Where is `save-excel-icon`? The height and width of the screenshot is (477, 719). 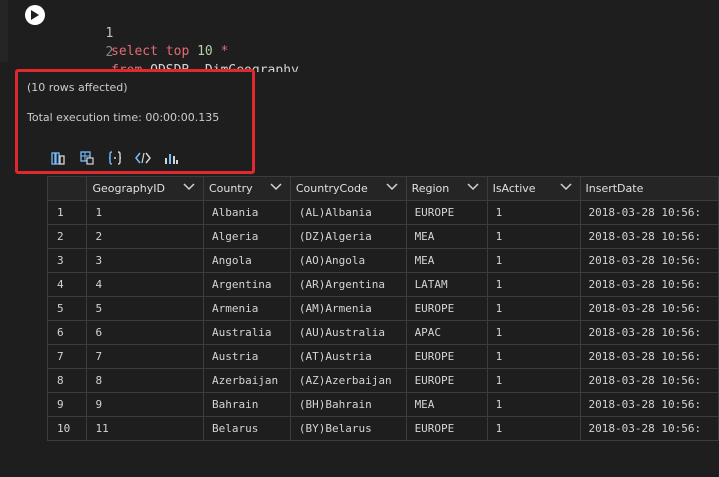 save-excel-icon is located at coordinates (87, 158).